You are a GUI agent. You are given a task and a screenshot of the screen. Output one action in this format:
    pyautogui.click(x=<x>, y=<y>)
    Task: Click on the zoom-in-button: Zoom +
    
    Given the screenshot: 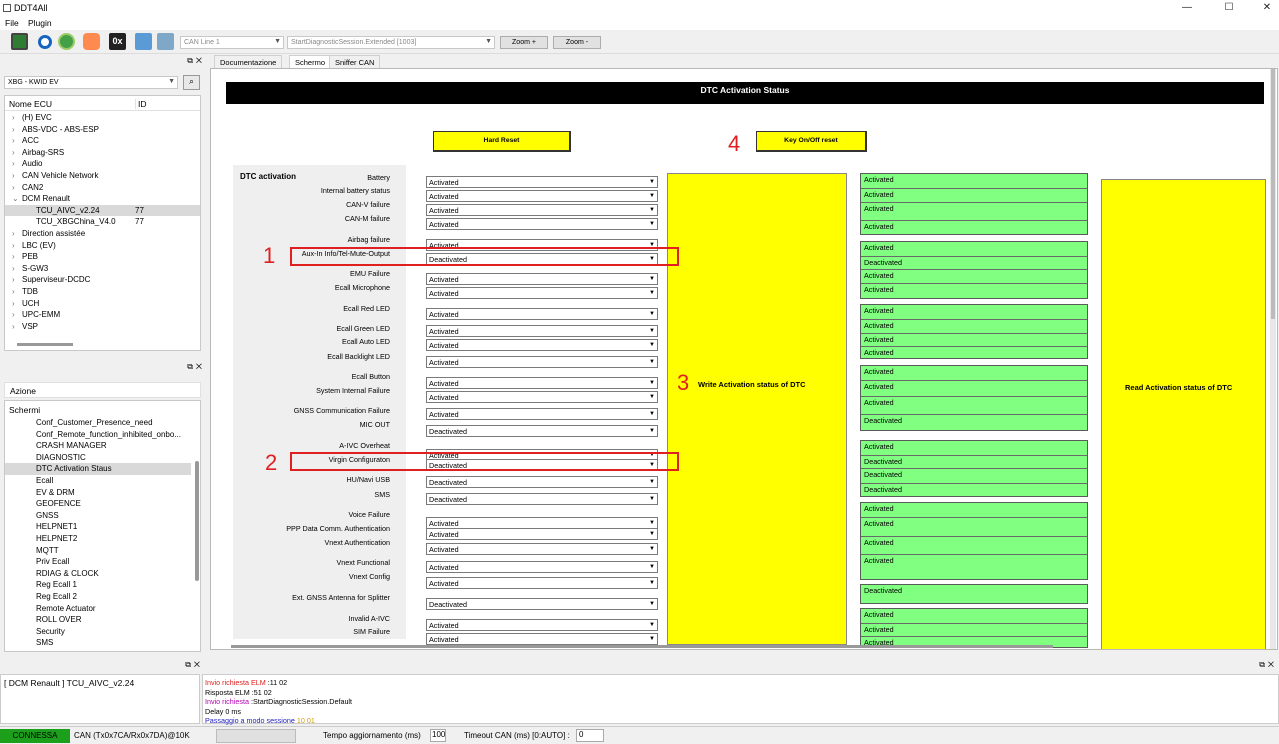 What is the action you would take?
    pyautogui.click(x=524, y=42)
    